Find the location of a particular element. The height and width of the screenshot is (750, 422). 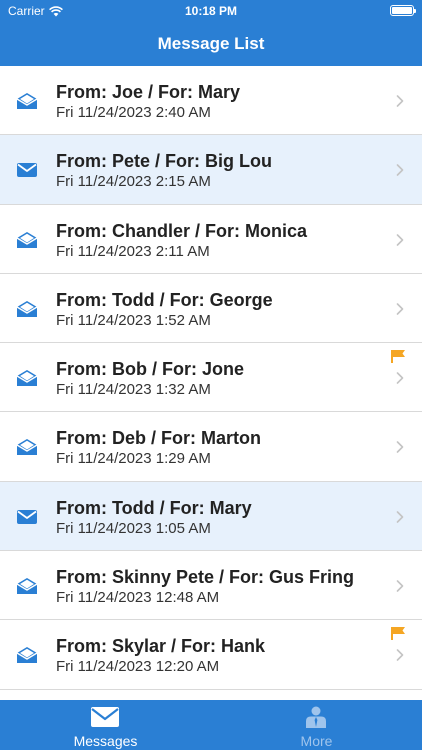

message-date: Fri 11/24/2023 12:48 AM is located at coordinates (138, 598).